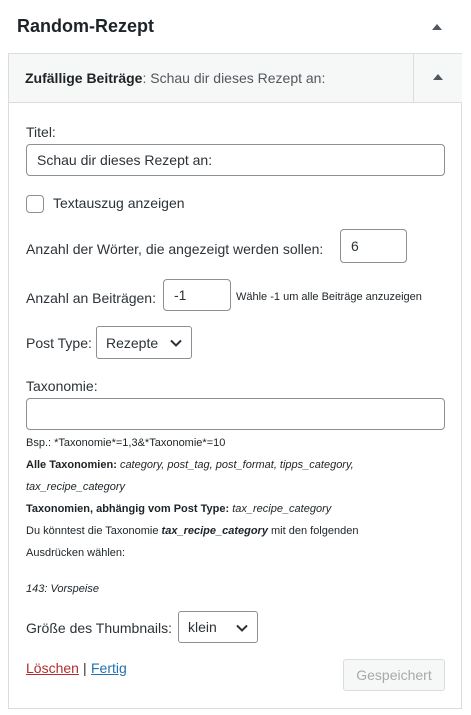 The height and width of the screenshot is (715, 471). I want to click on widget-title-instance: : Schau dir dieses Rezept an:, so click(234, 78).